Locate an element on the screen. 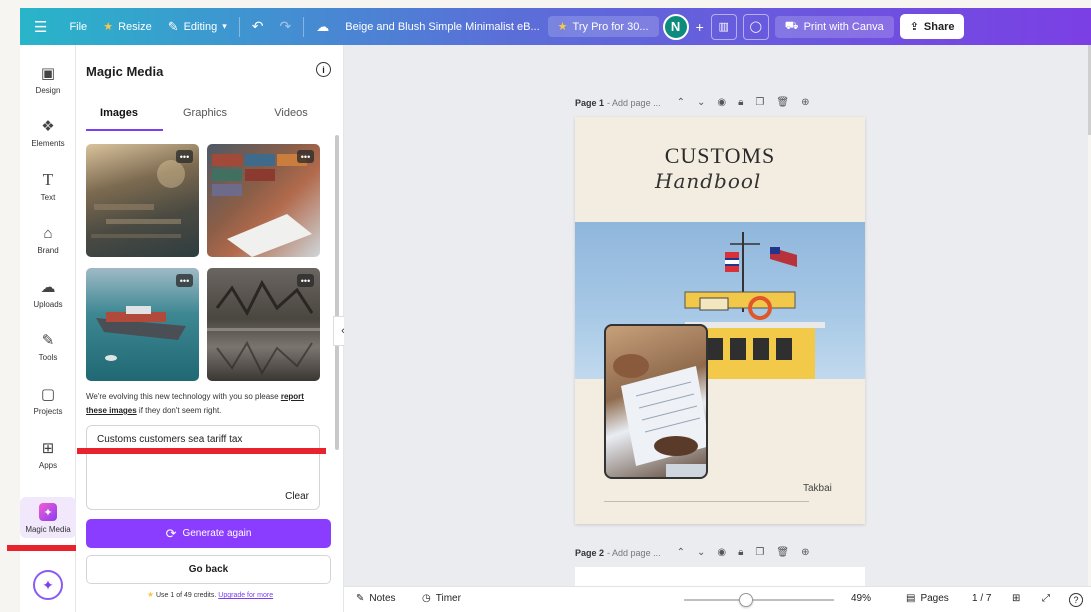 The image size is (1091, 612). prompt-text: Customs customers sea tariff tax is located at coordinates (170, 439).